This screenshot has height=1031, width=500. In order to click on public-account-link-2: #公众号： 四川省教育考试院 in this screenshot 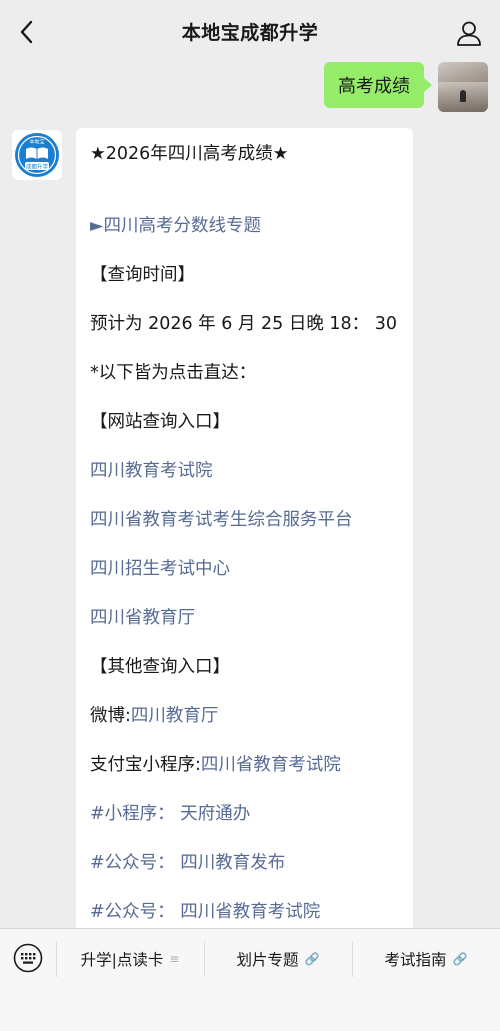, I will do `click(205, 912)`.